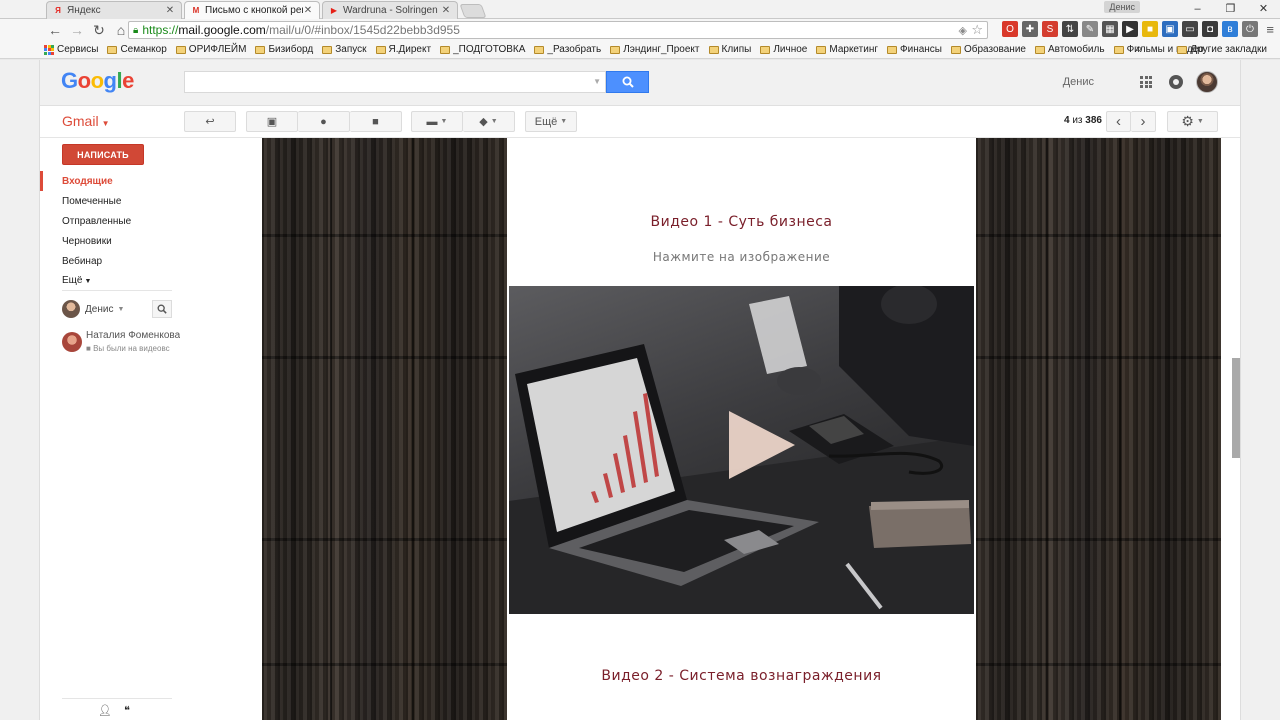 The image size is (1280, 720). What do you see at coordinates (729, 49) in the screenshot?
I see `bookmark-item: Клипы` at bounding box center [729, 49].